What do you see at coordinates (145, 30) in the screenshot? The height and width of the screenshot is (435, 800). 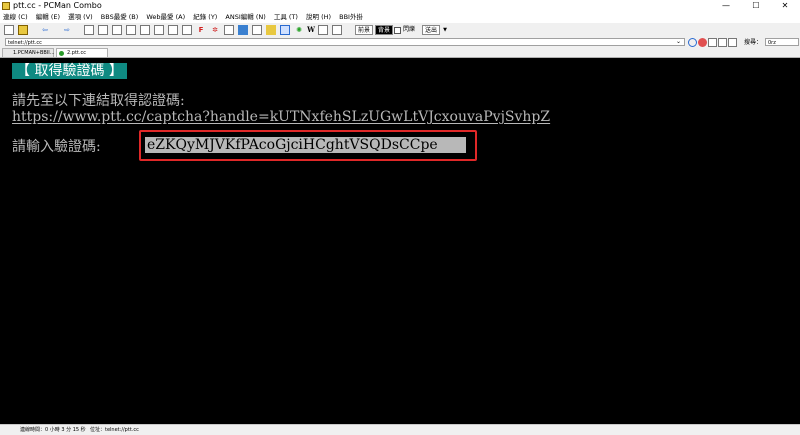 I see `paste-icon` at bounding box center [145, 30].